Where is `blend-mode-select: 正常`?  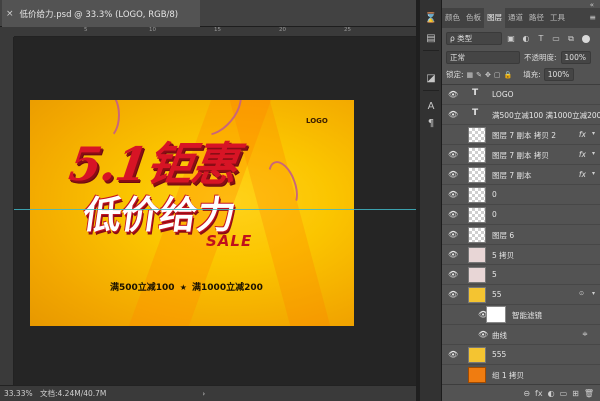 blend-mode-select: 正常 is located at coordinates (483, 57).